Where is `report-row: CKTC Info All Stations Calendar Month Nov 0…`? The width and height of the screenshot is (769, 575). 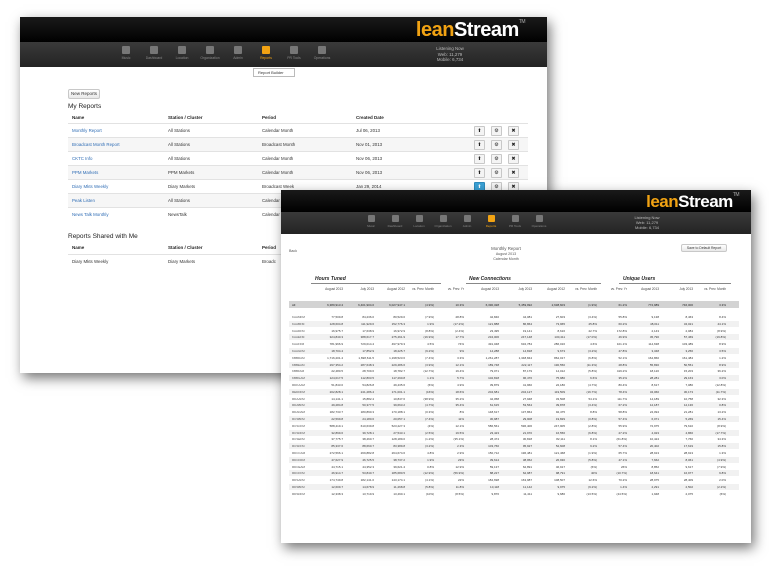
report-row: CKTC Info All Stations Calendar Month Nov 0… is located at coordinates (298, 158).